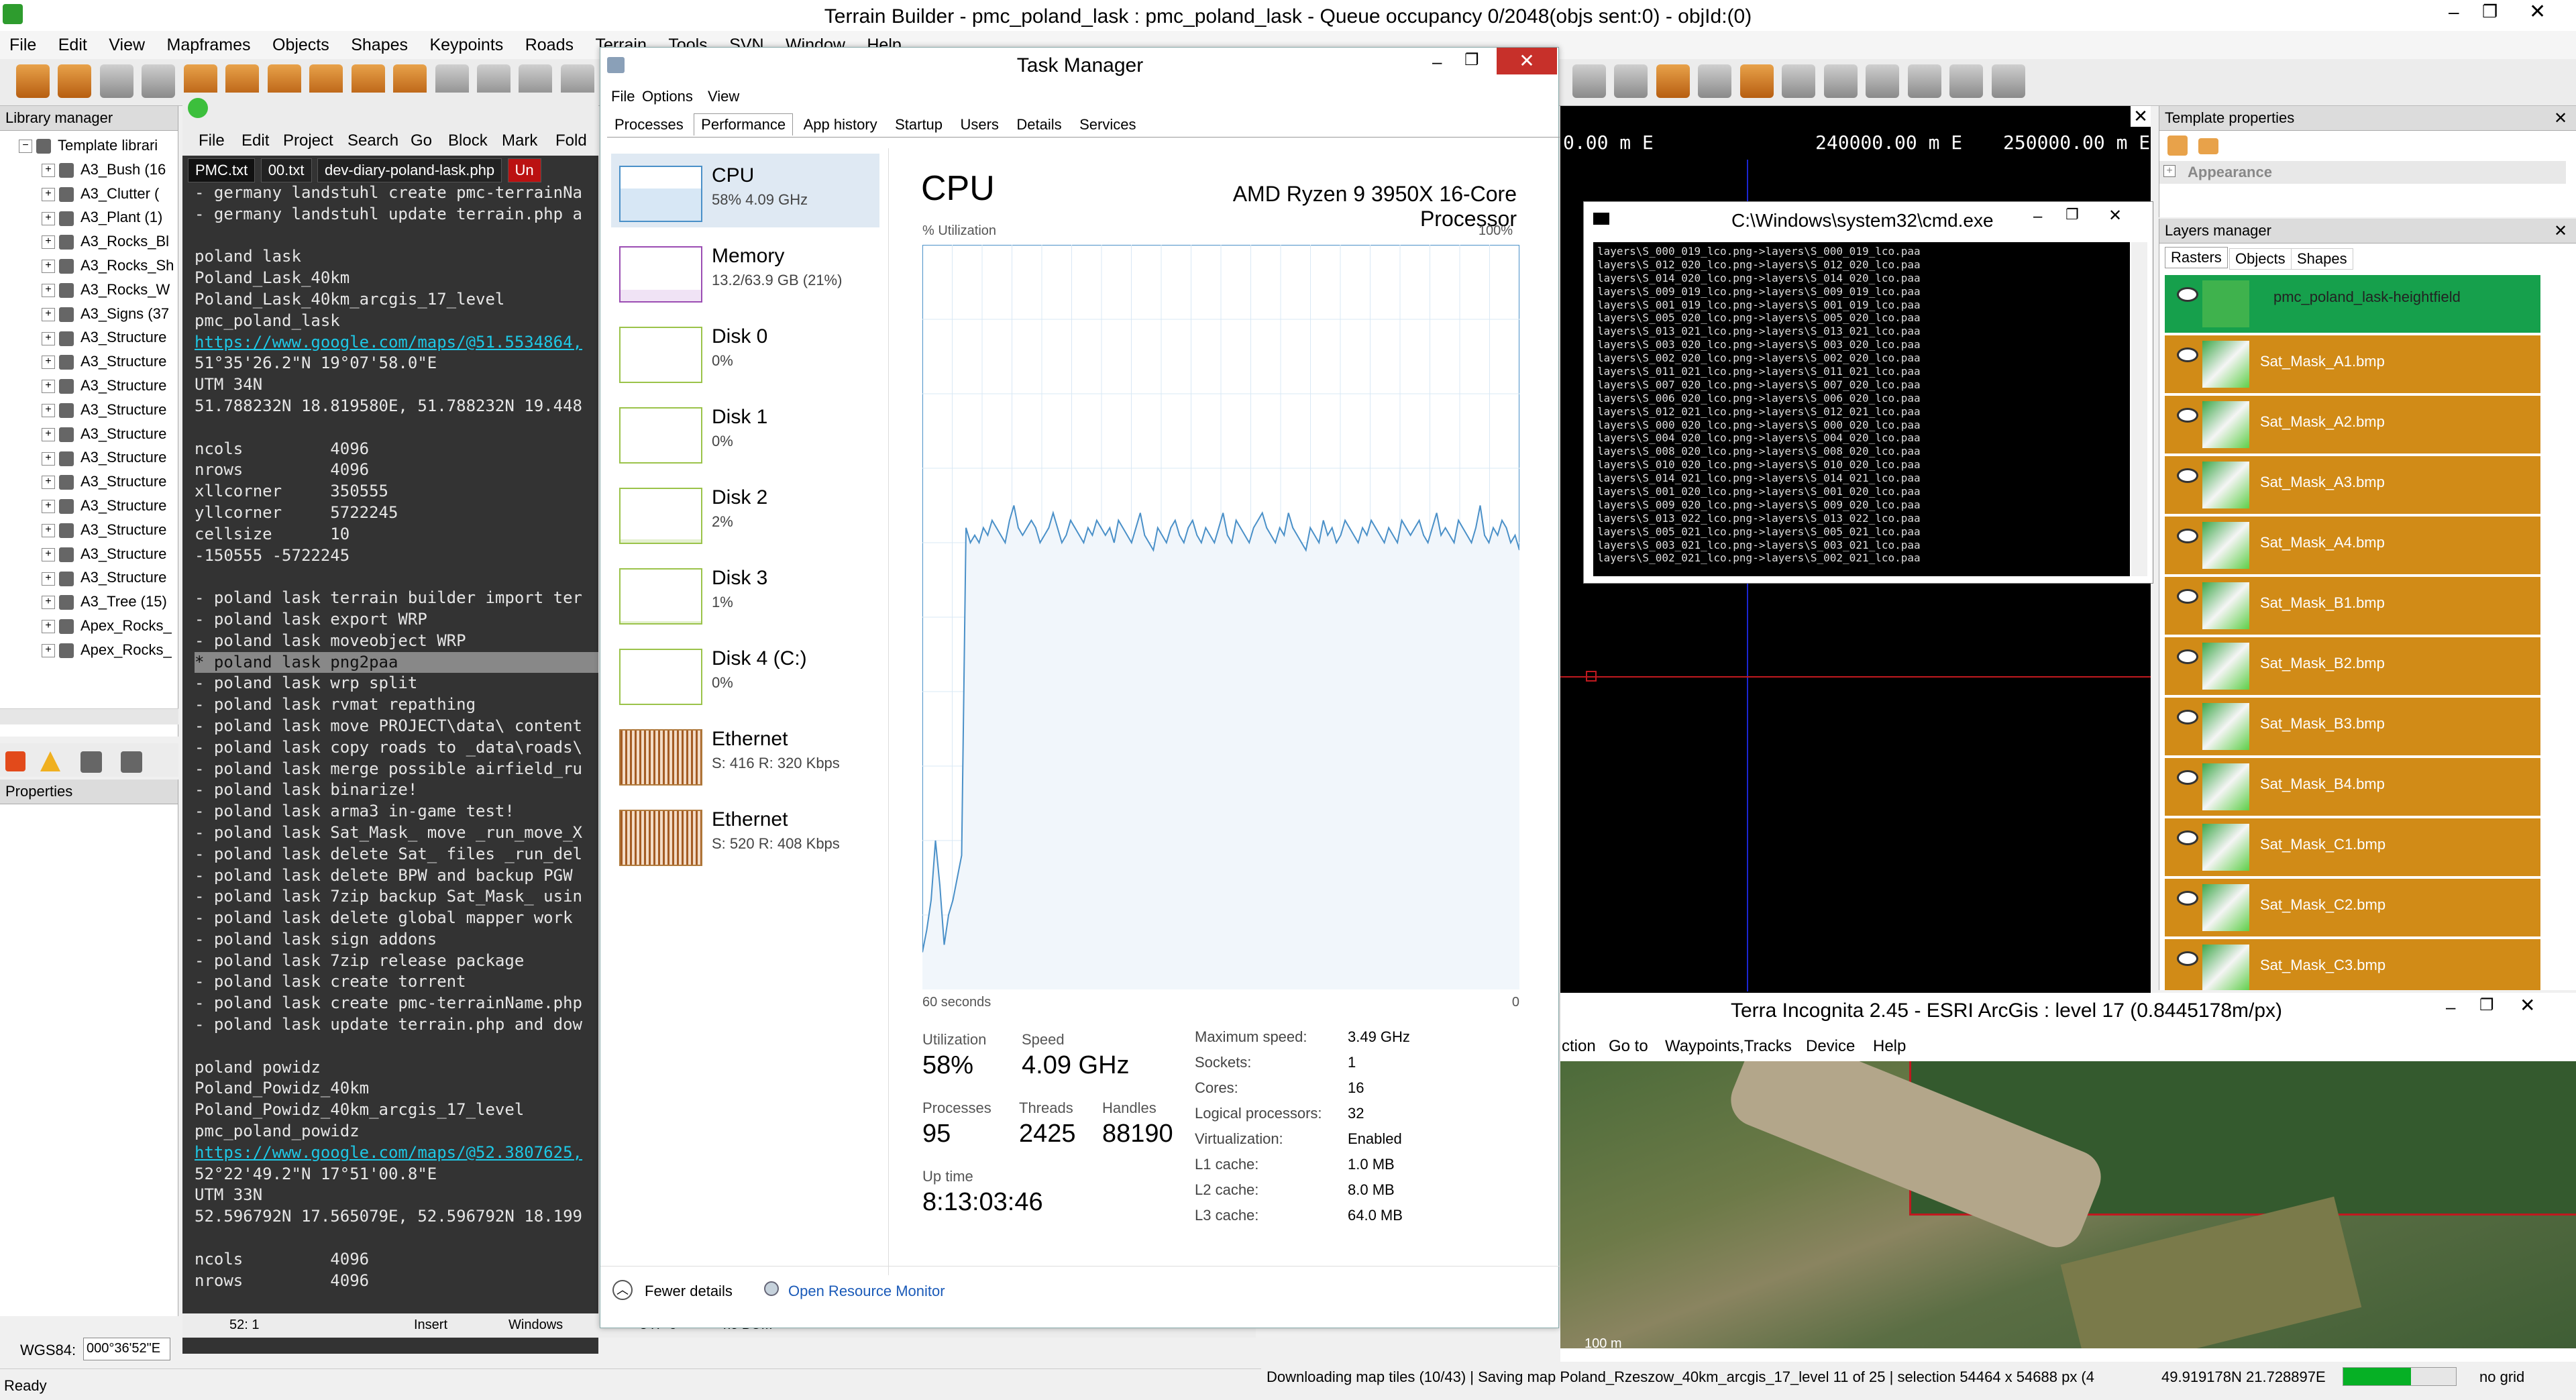 Image resolution: width=2576 pixels, height=1400 pixels. Describe the element at coordinates (745, 834) in the screenshot. I see `resource-ethernet-2: Ethernet S: 520 R: 408 Kbps` at that location.